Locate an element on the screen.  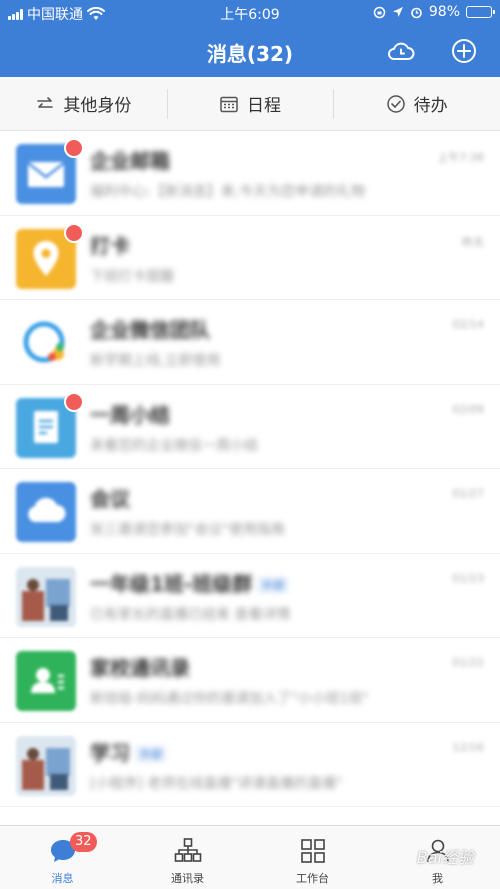
nav-messages-label: 消息 is located at coordinates (62, 878).